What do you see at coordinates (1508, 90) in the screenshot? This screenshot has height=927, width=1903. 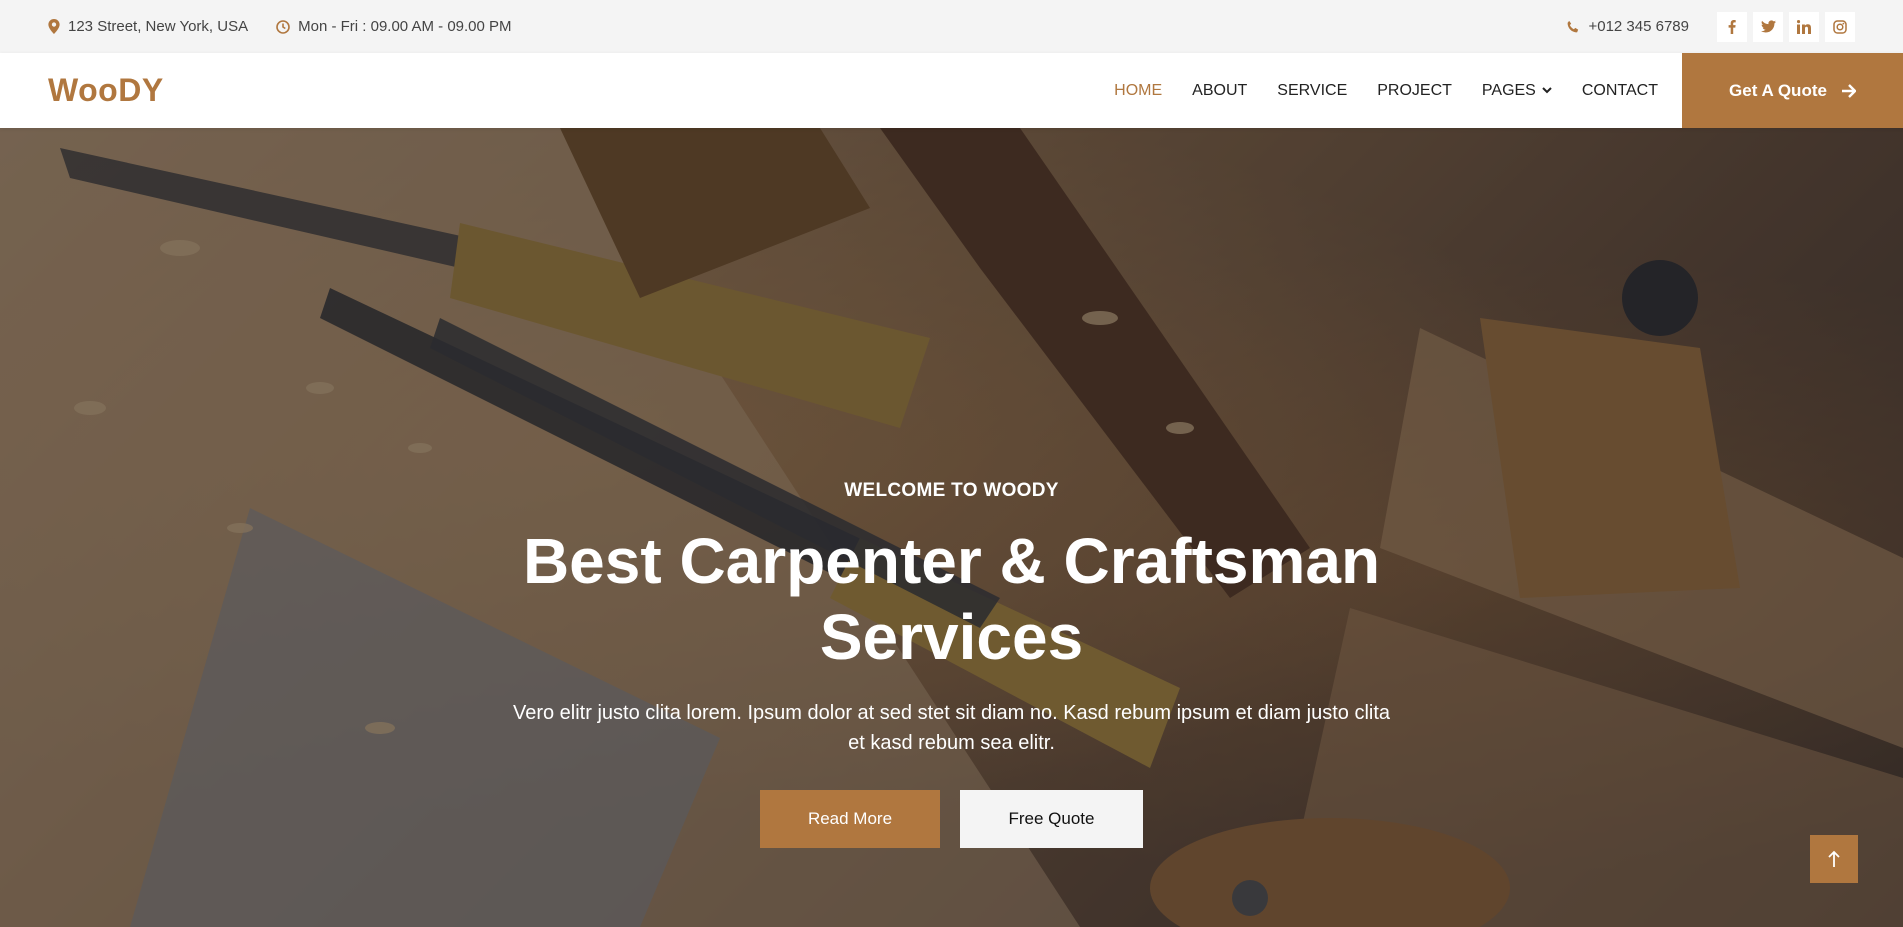 I see `nav-pages-label: PAGES` at bounding box center [1508, 90].